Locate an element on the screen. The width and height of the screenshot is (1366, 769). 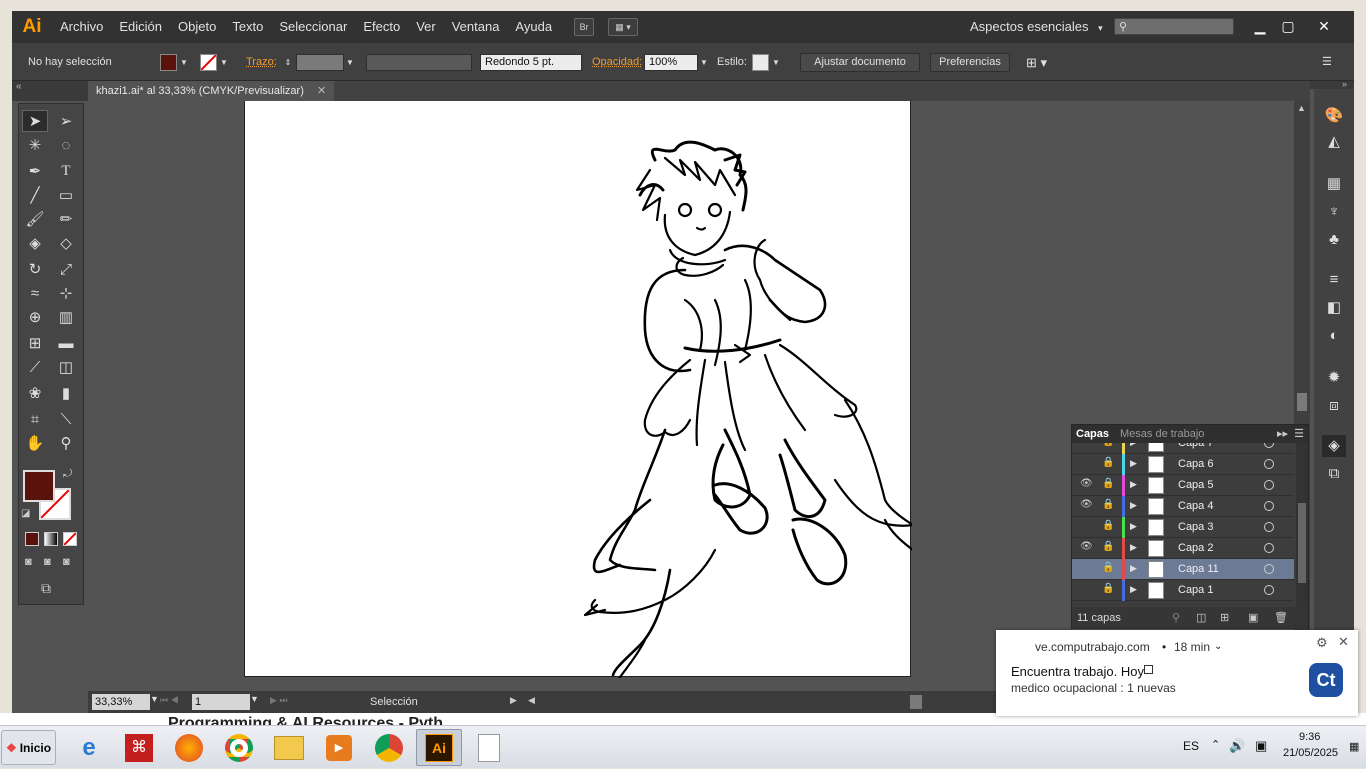
menu-seleccionar: Seleccionar is located at coordinates (313, 27).